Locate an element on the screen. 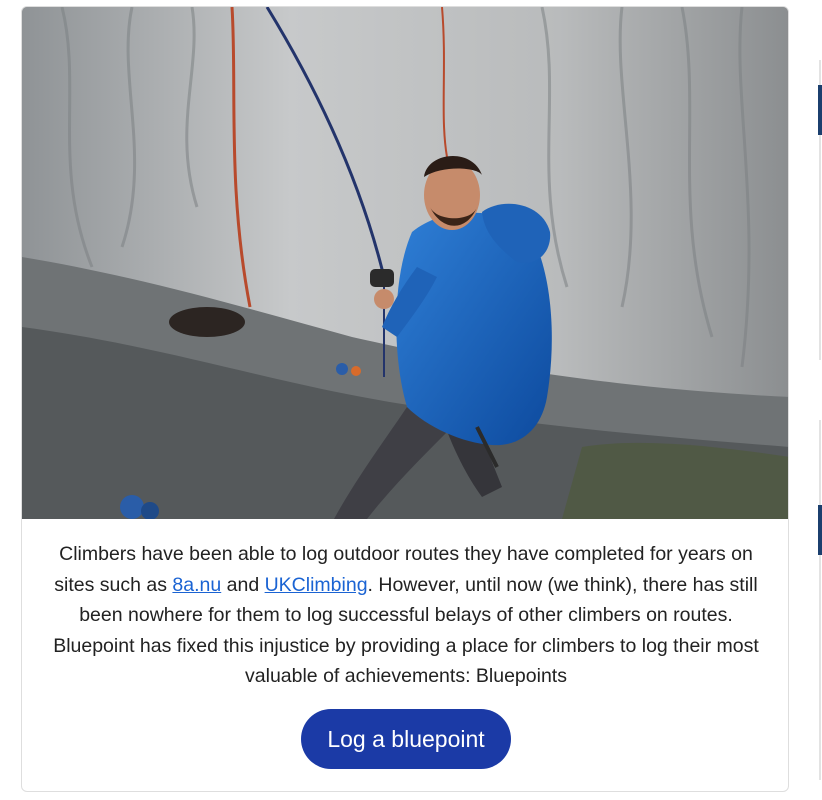 The width and height of the screenshot is (822, 800). cta-wrapper: Log a bluepoint is located at coordinates (405, 739).